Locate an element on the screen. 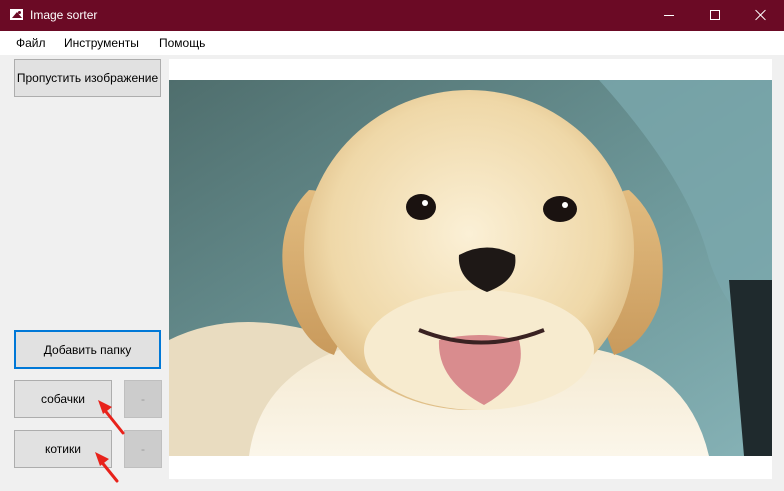 The width and height of the screenshot is (784, 491). remove-folder-button-dogs: - is located at coordinates (143, 399).